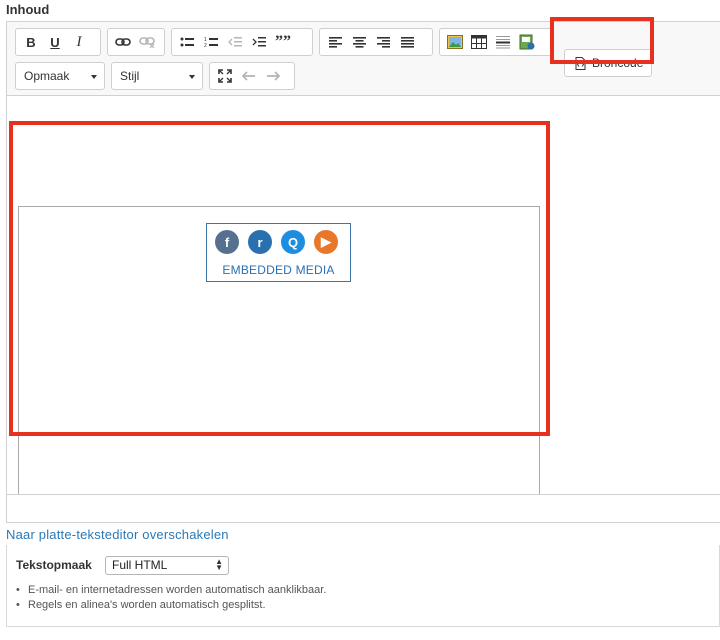  I want to click on text-format-select: Full HTML ▲ ▼, so click(167, 565).